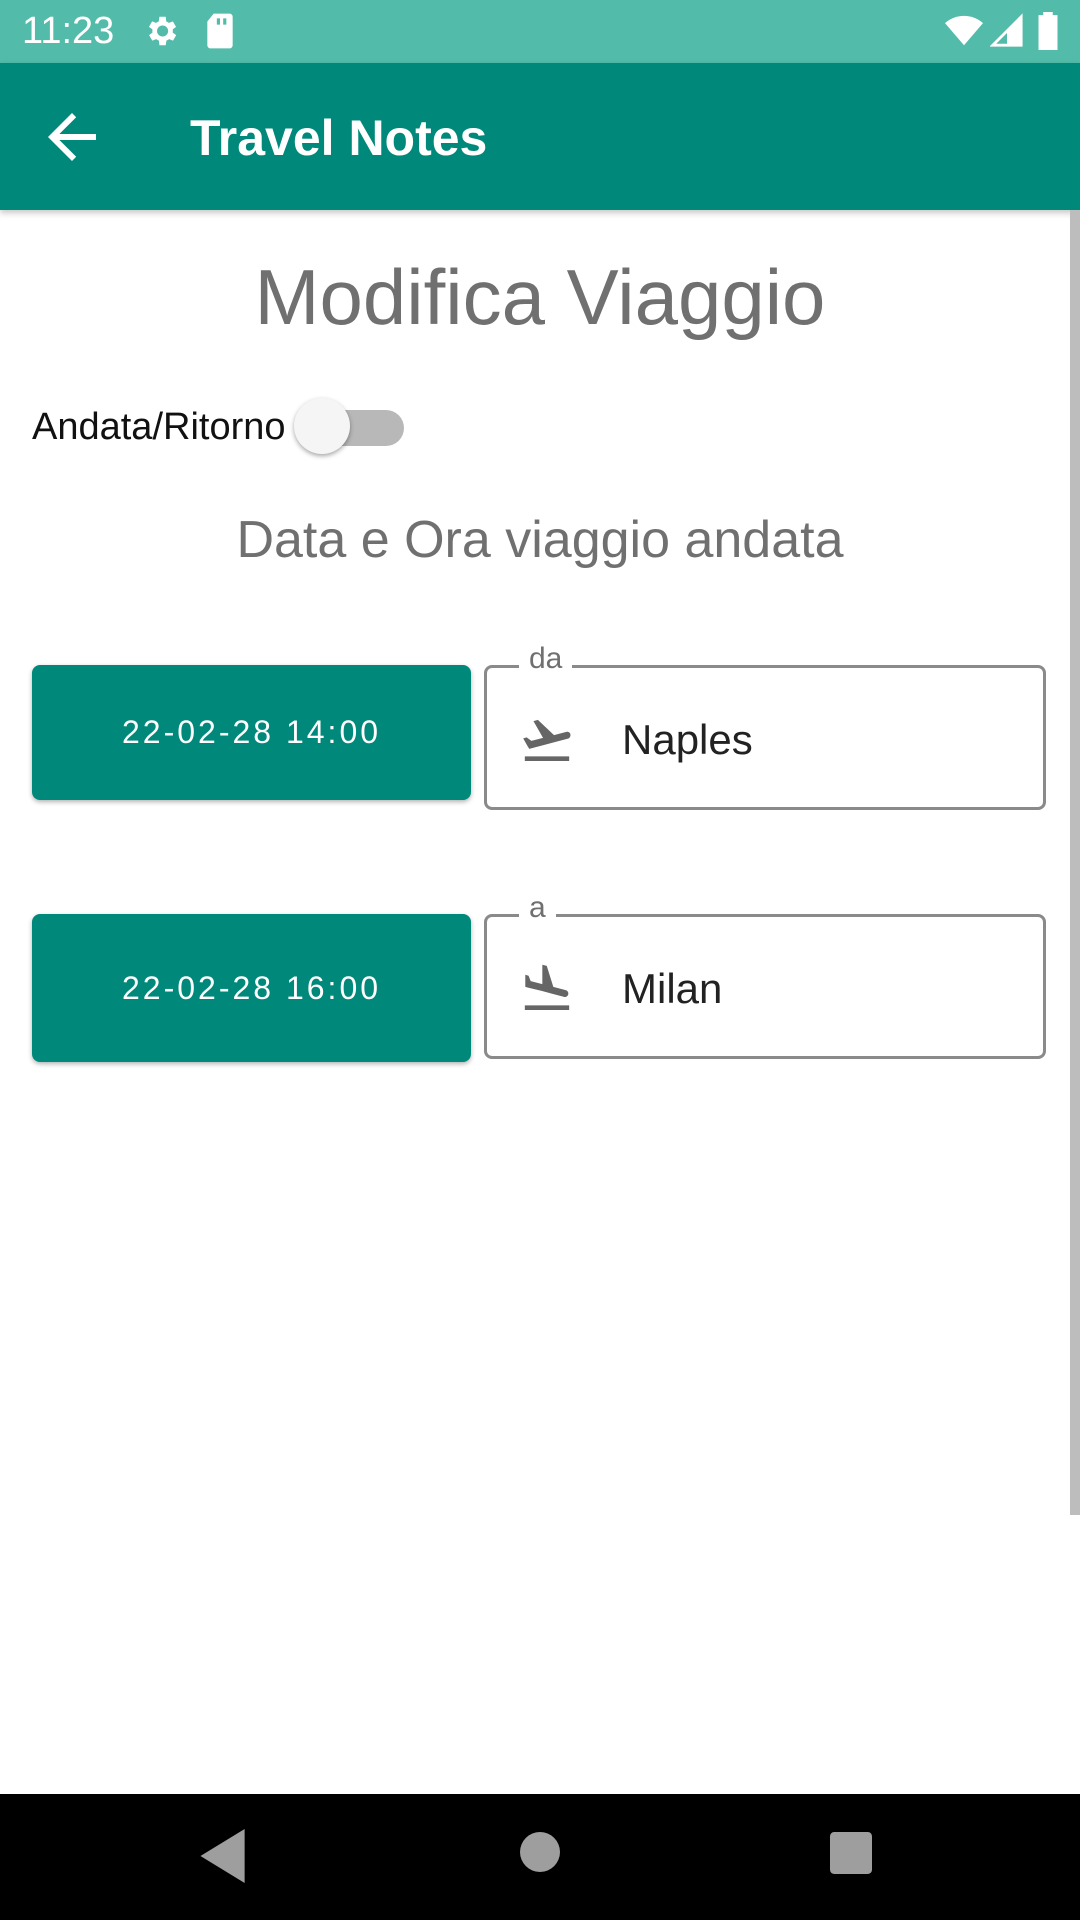 The height and width of the screenshot is (1920, 1080). Describe the element at coordinates (220, 33) in the screenshot. I see `sd-card-icon` at that location.